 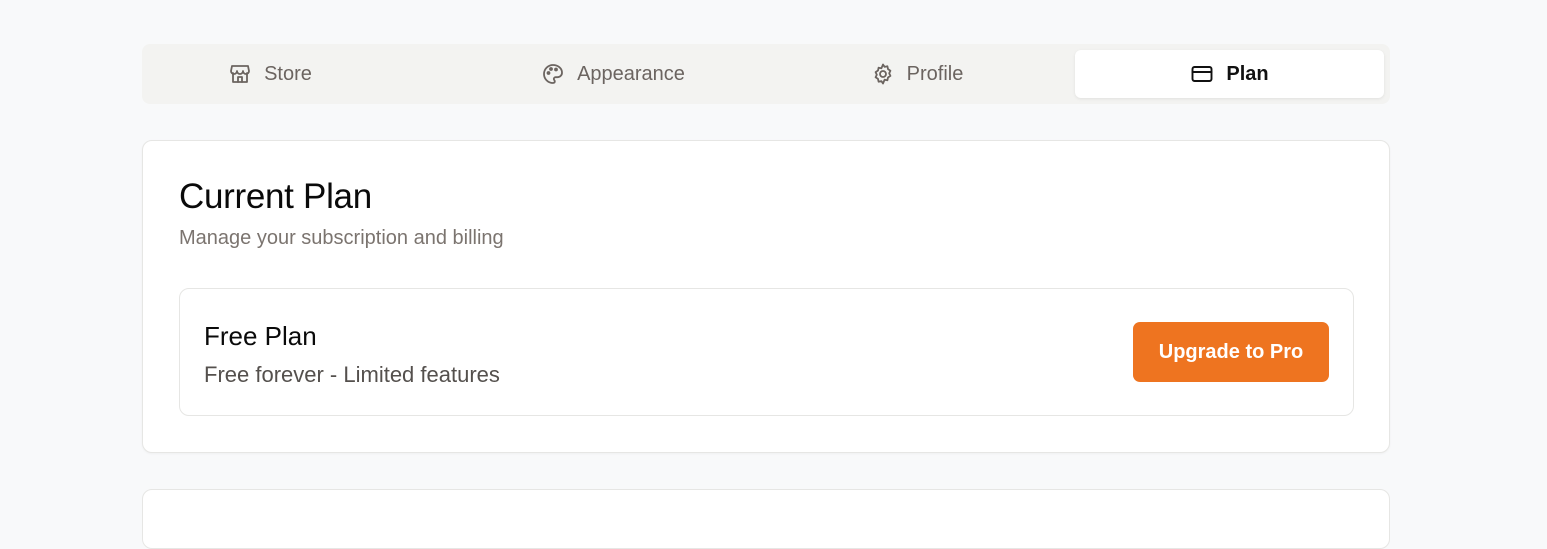 I want to click on upgrade-button: Upgrade to Pro, so click(x=1231, y=352).